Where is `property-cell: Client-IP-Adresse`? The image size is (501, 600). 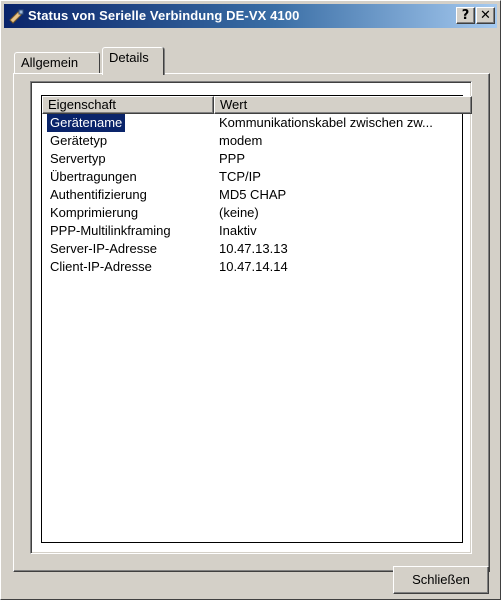
property-cell: Client-IP-Adresse is located at coordinates (101, 266).